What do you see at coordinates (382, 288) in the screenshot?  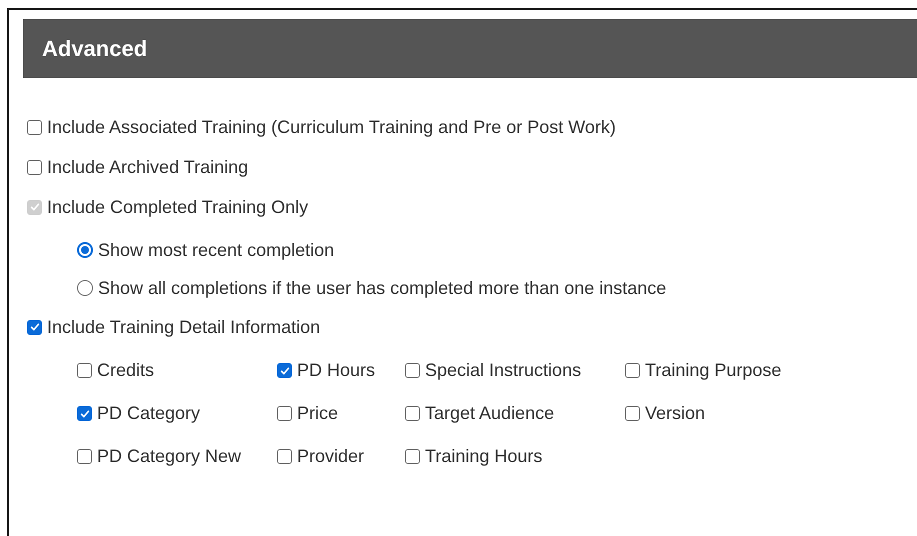 I see `option-label: Show all completions if the user has completed more than one instance` at bounding box center [382, 288].